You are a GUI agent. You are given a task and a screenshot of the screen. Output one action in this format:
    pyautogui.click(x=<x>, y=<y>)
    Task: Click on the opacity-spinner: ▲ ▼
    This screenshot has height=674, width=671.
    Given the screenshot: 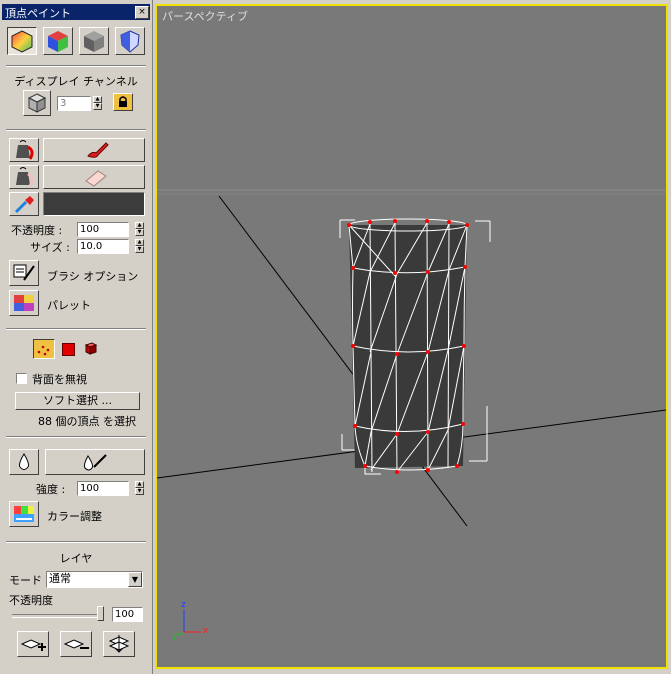 What is the action you would take?
    pyautogui.click(x=139, y=229)
    